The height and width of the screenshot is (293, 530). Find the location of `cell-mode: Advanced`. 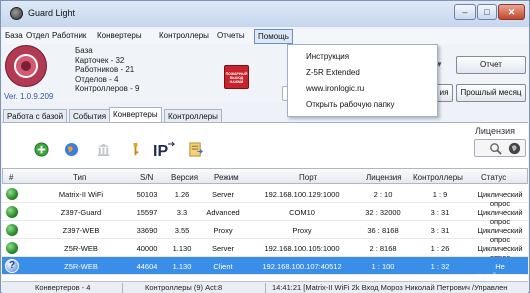

cell-mode: Advanced is located at coordinates (223, 212).